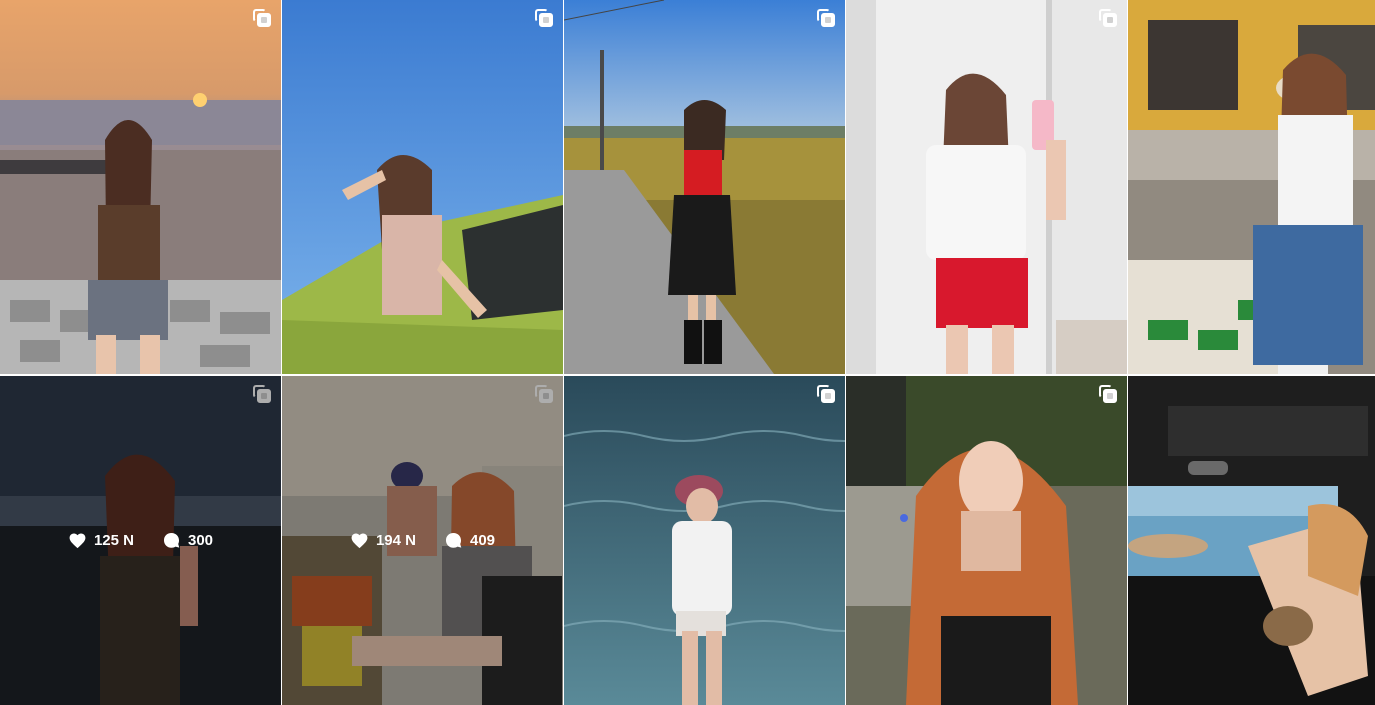  I want to click on likes-count: 194 N, so click(383, 540).